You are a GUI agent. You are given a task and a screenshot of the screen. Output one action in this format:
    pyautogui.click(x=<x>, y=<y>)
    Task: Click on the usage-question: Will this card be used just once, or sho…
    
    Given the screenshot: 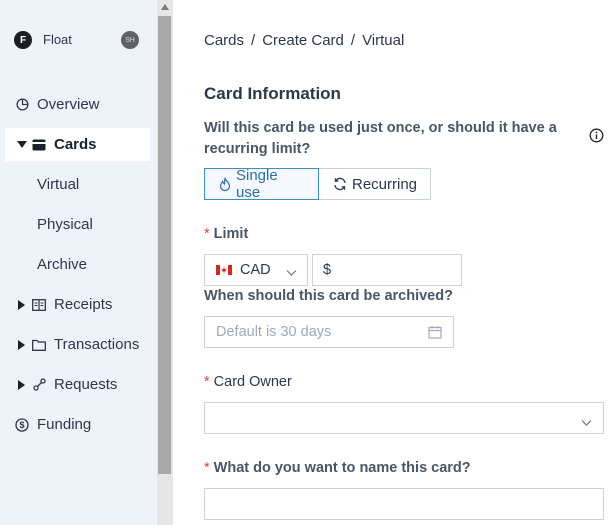 What is the action you would take?
    pyautogui.click(x=380, y=138)
    